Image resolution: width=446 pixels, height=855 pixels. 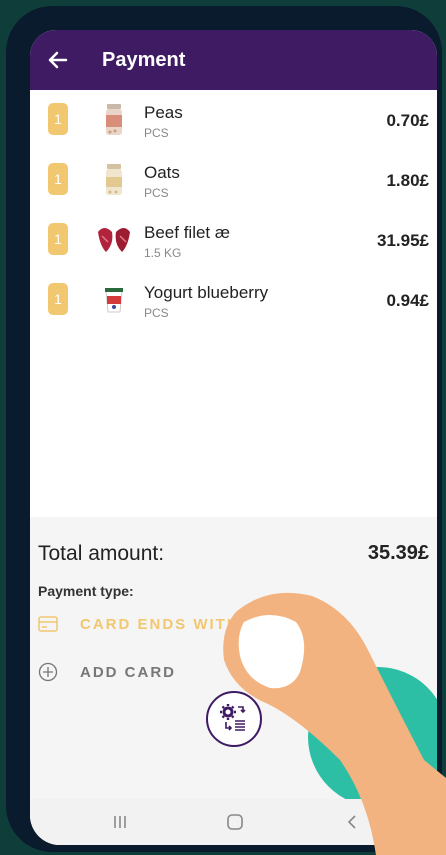 I want to click on settings-sort-icon, so click(x=233, y=717).